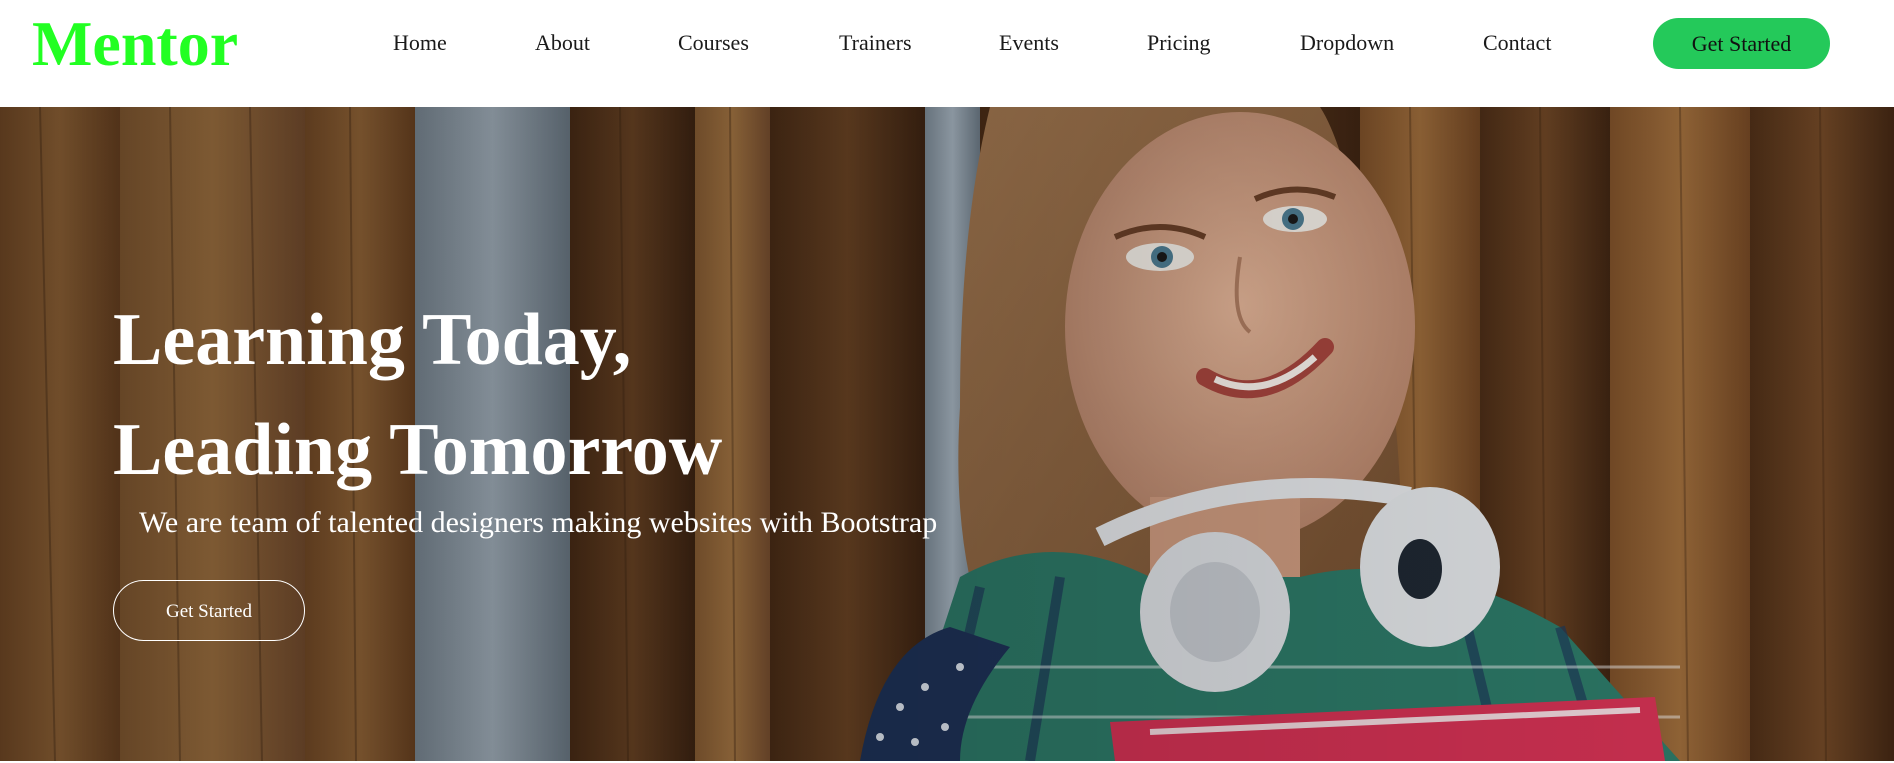  I want to click on site-logo: Mentor, so click(135, 44).